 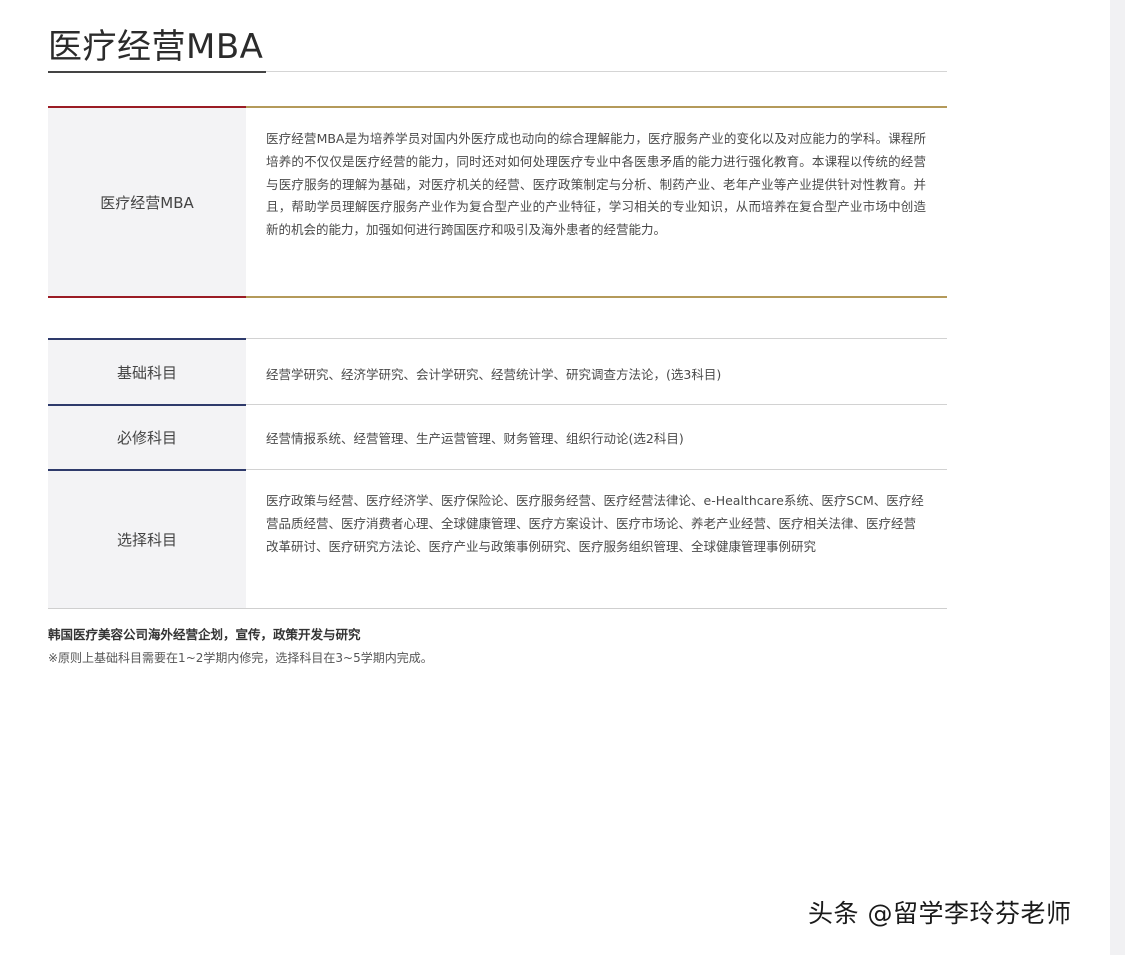 What do you see at coordinates (596, 107) in the screenshot?
I see `intro-top-border` at bounding box center [596, 107].